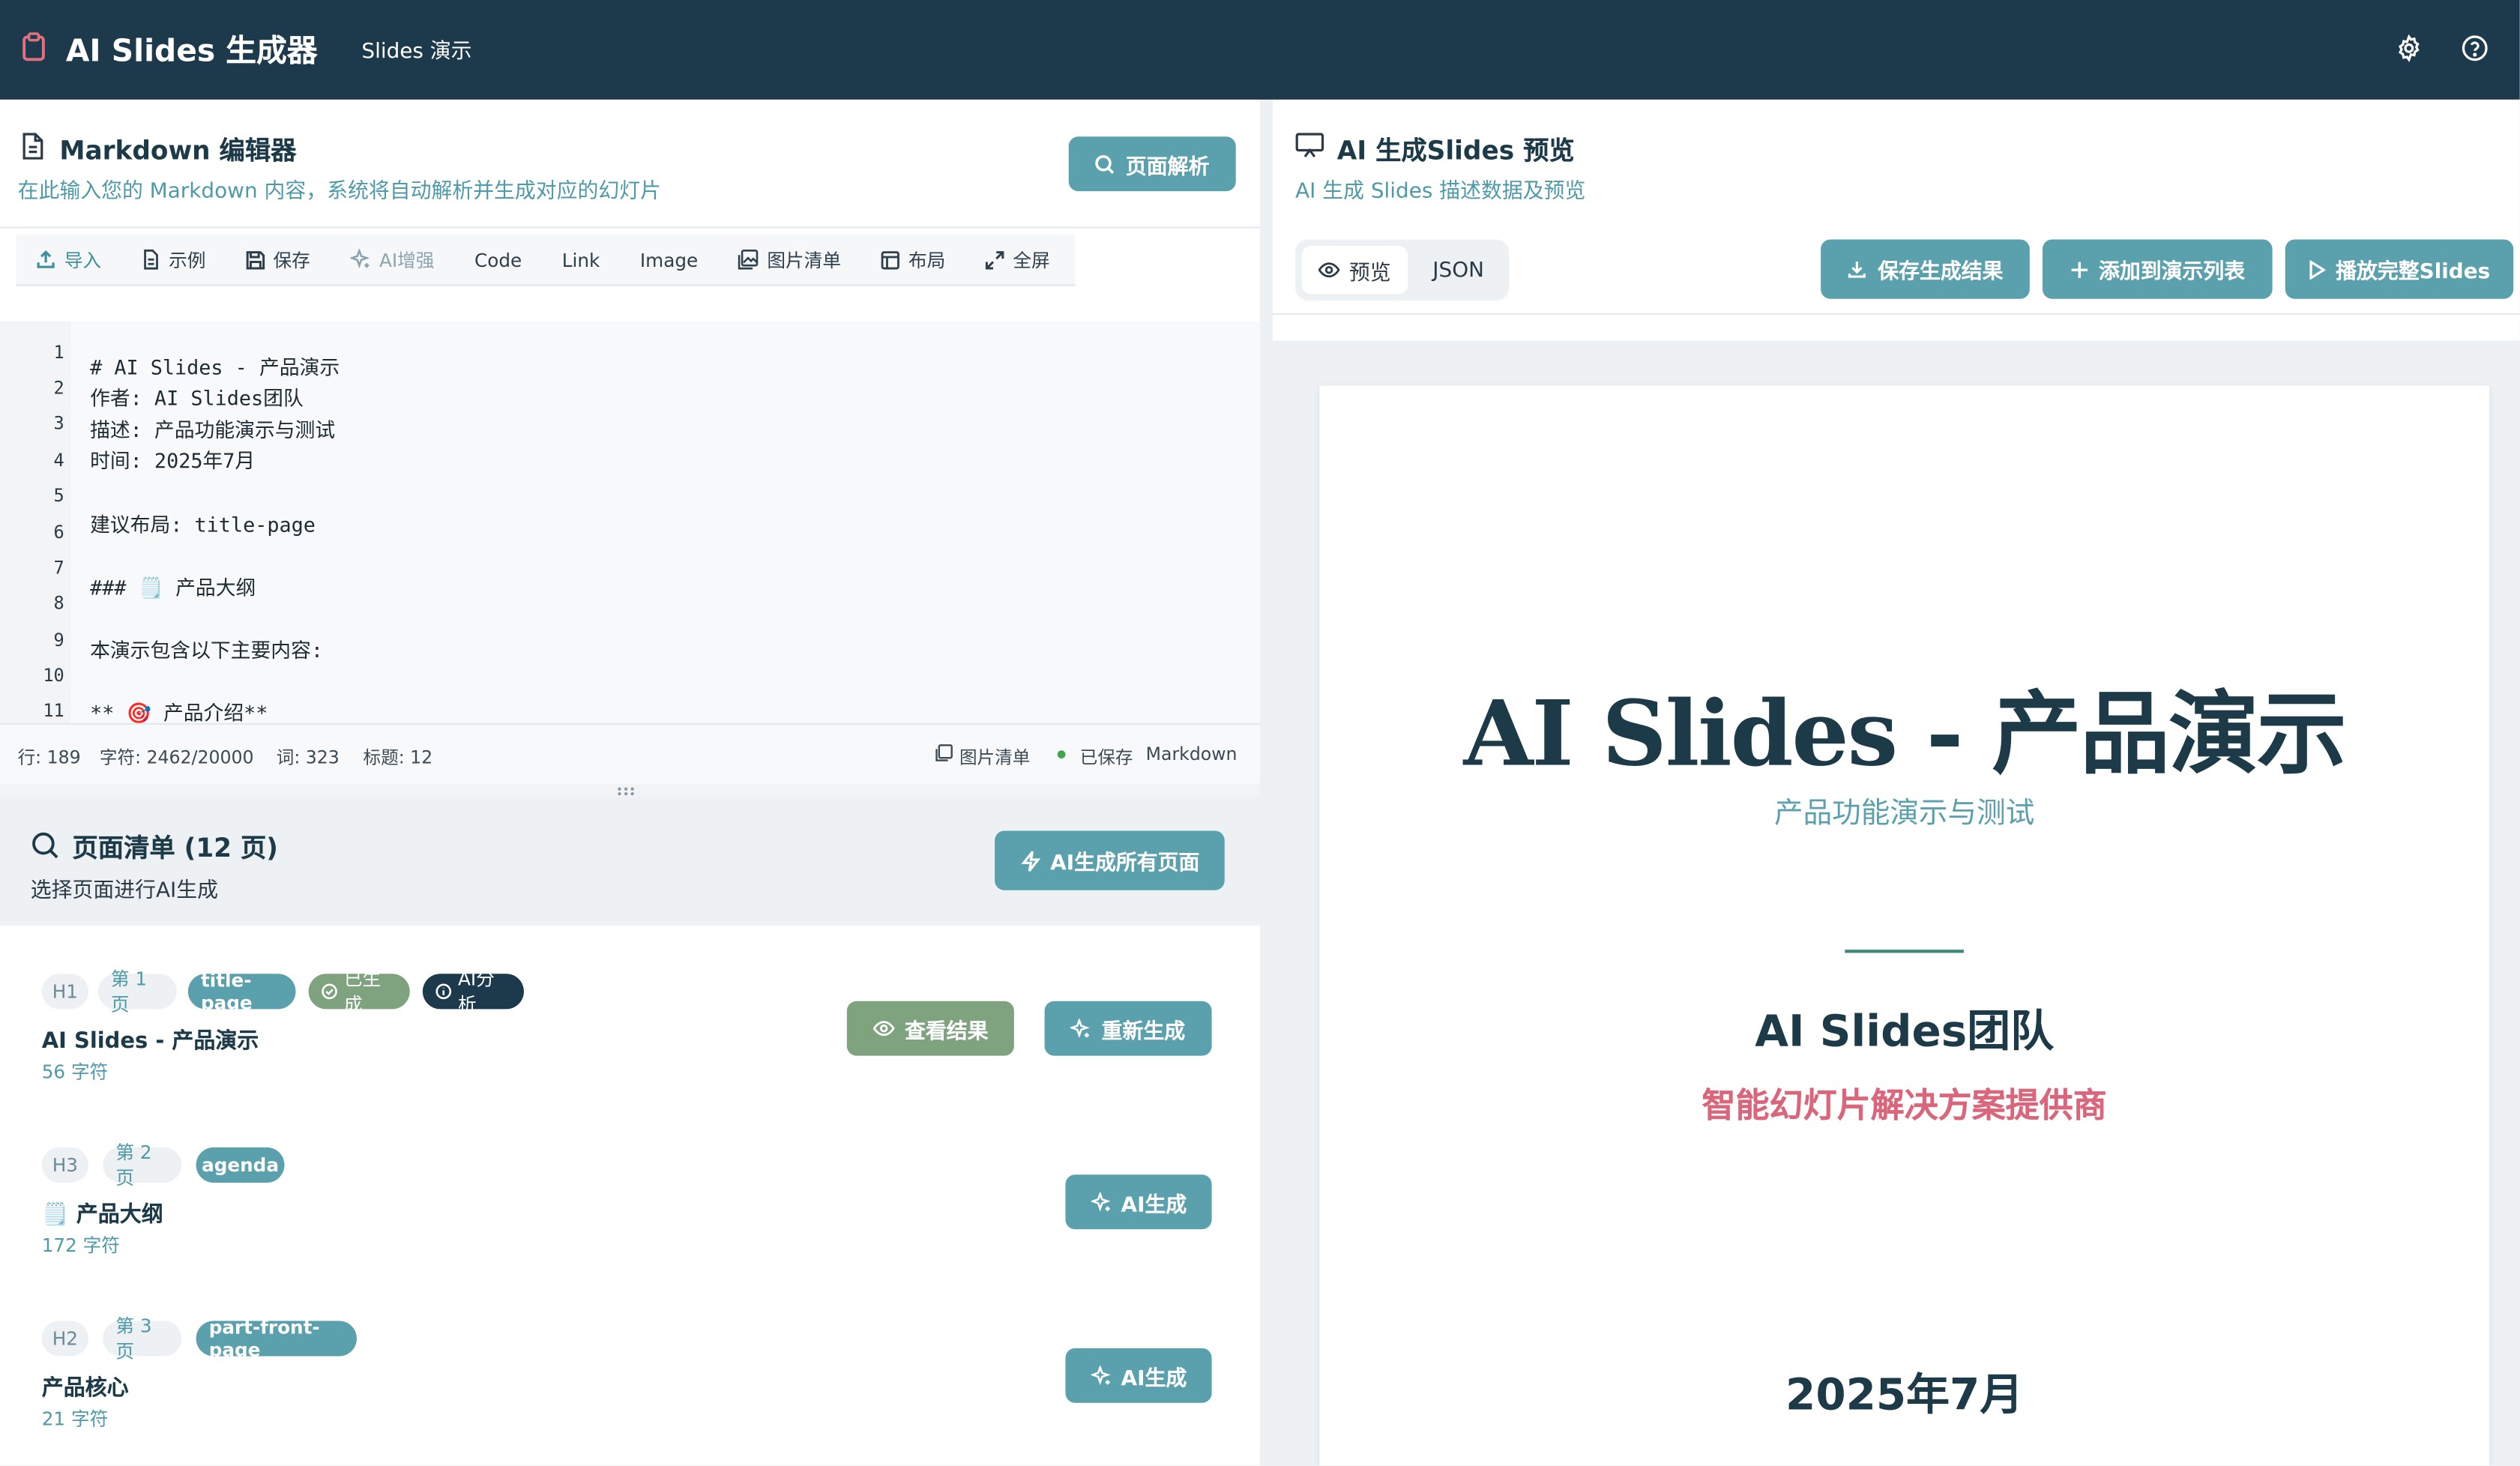 This screenshot has width=2520, height=1466. What do you see at coordinates (1904, 1106) in the screenshot?
I see `slide-tagline: 智能幻灯片解决方案提供商` at bounding box center [1904, 1106].